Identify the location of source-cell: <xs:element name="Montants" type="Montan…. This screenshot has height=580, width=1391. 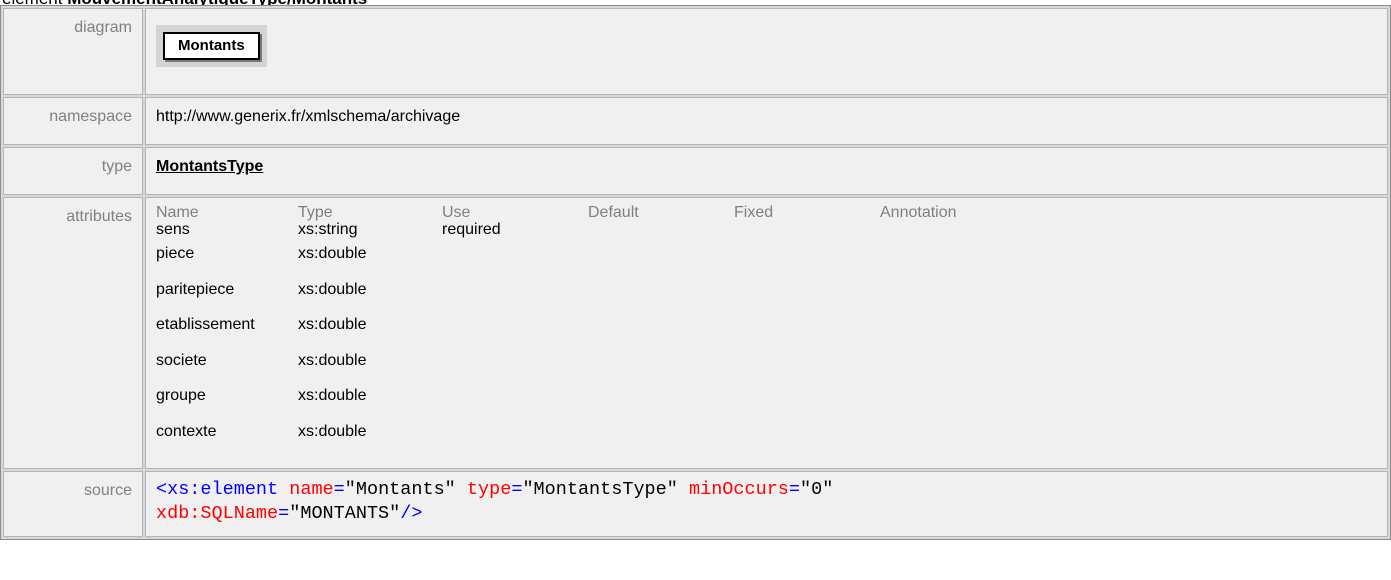
(766, 504).